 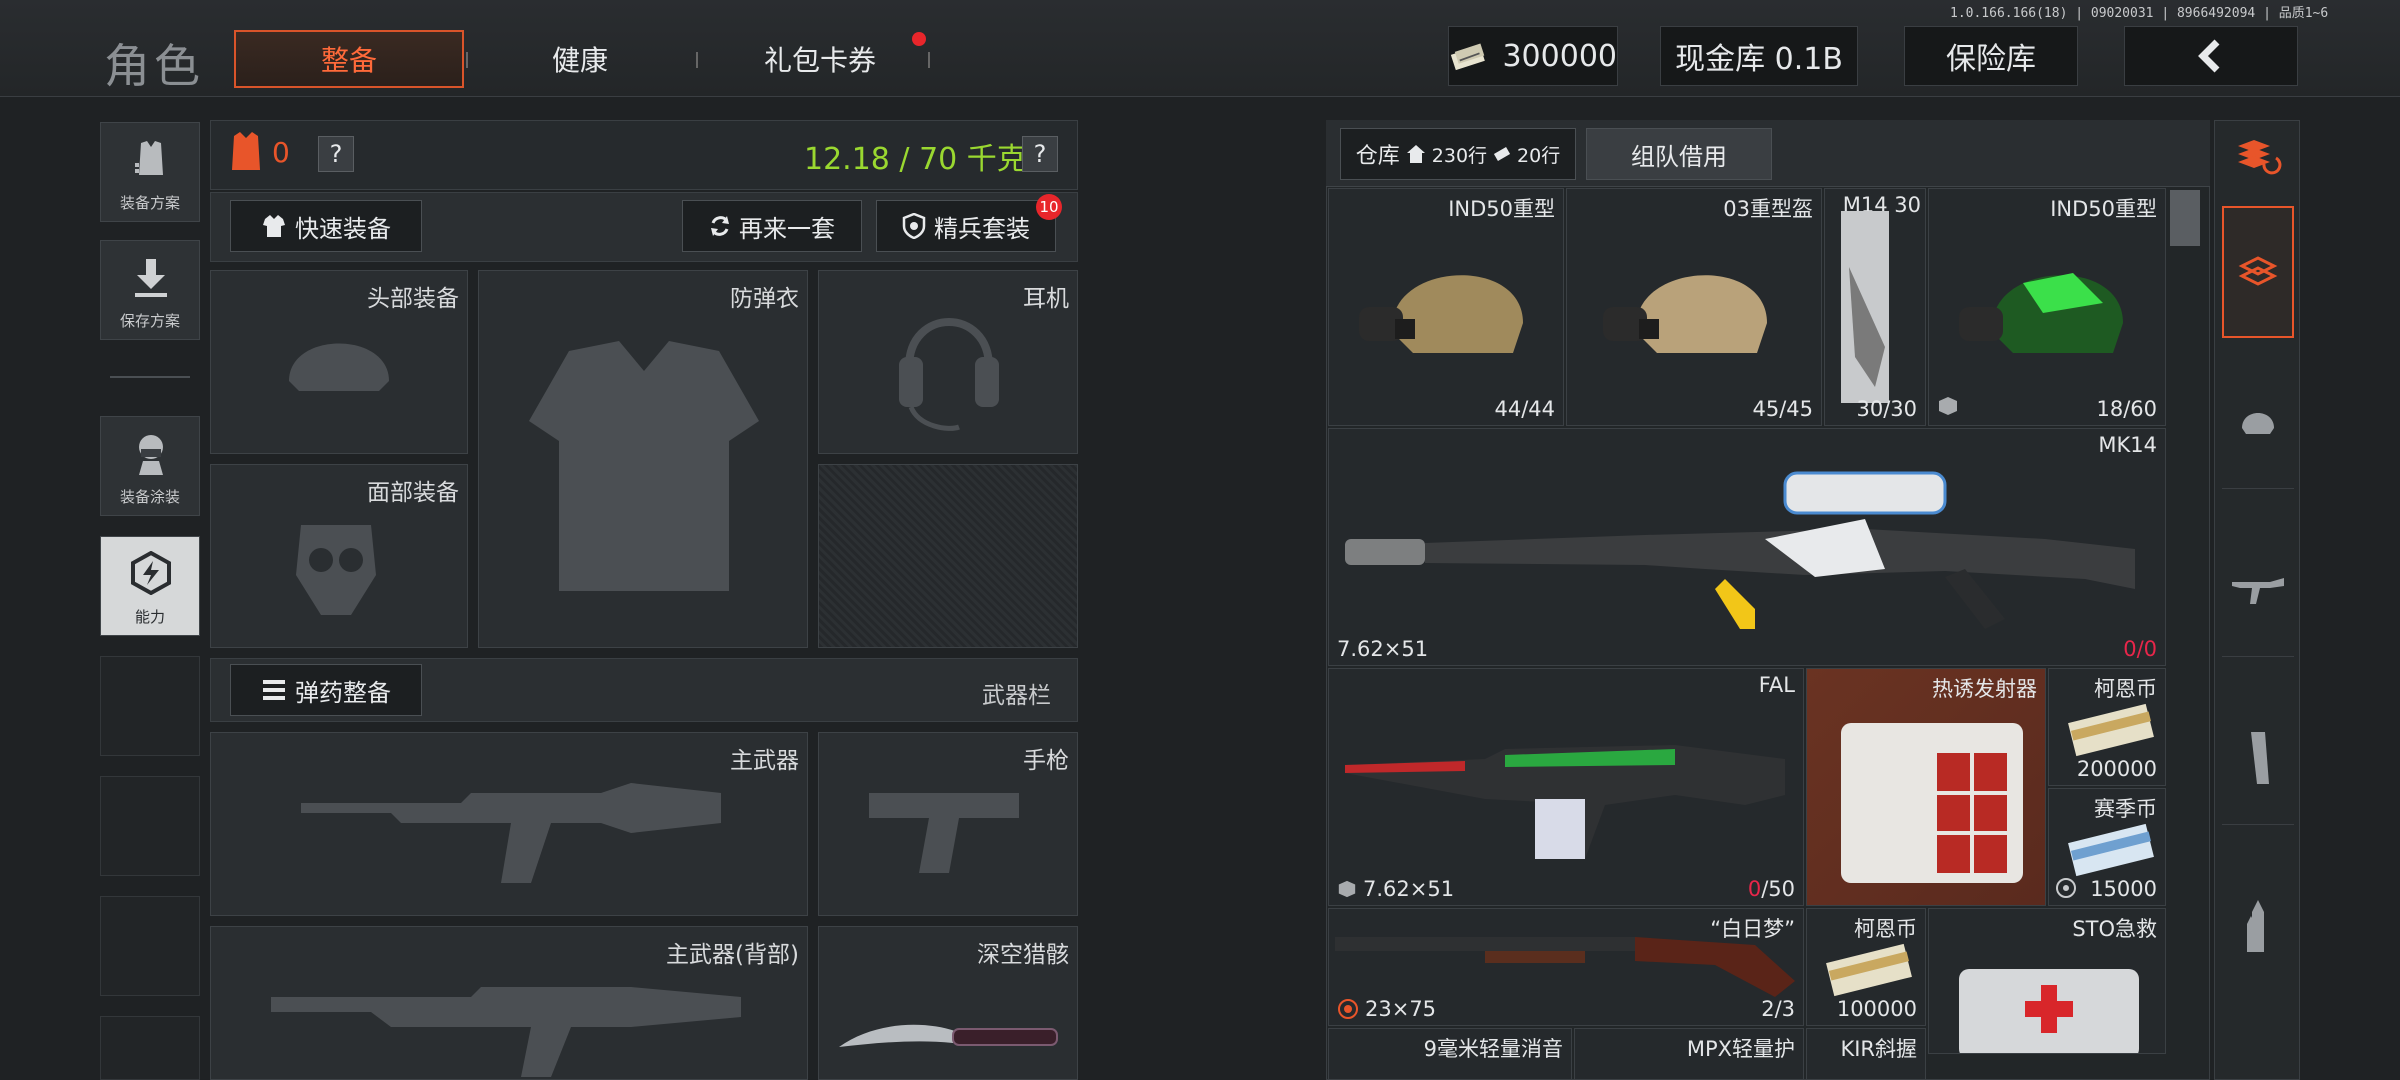 What do you see at coordinates (732, 955) in the screenshot?
I see `slot-label: 主武器(背部)` at bounding box center [732, 955].